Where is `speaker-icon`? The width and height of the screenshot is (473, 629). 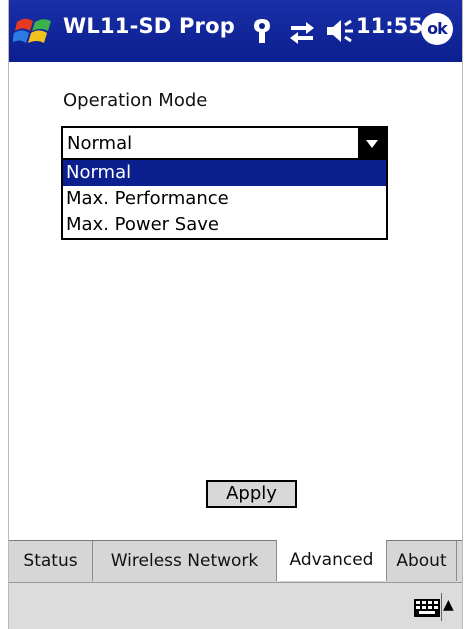 speaker-icon is located at coordinates (340, 31).